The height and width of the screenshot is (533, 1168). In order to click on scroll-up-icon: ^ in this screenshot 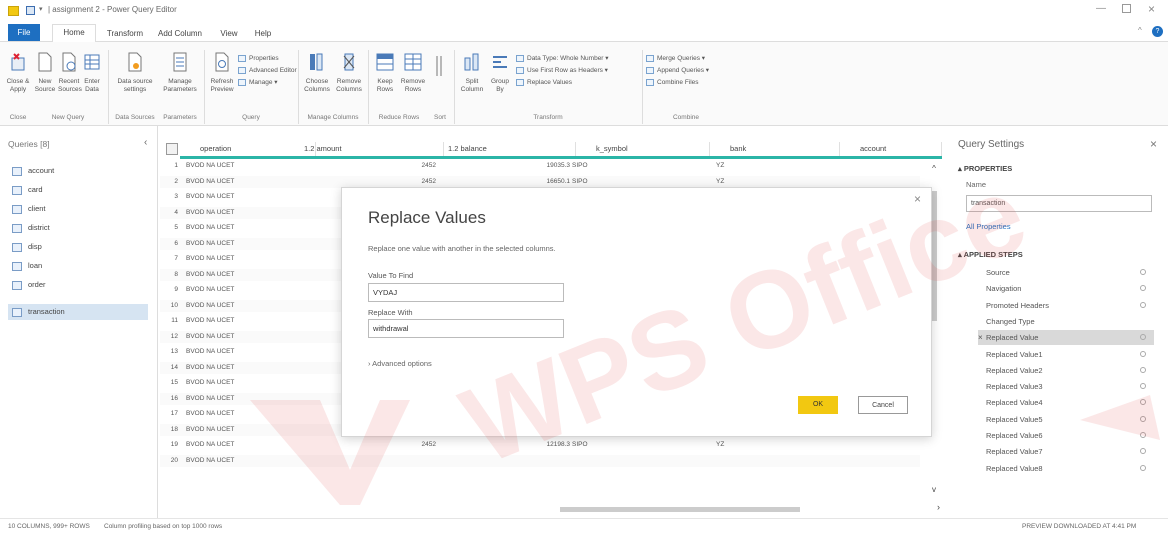, I will do `click(934, 168)`.